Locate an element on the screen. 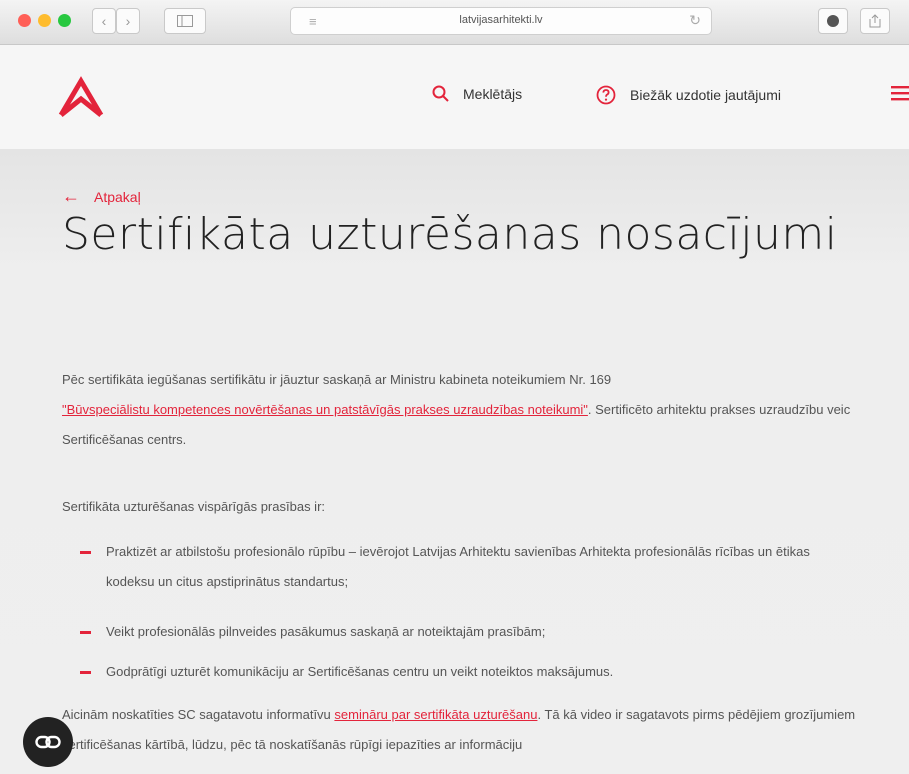 The image size is (909, 774). share-button is located at coordinates (875, 21).